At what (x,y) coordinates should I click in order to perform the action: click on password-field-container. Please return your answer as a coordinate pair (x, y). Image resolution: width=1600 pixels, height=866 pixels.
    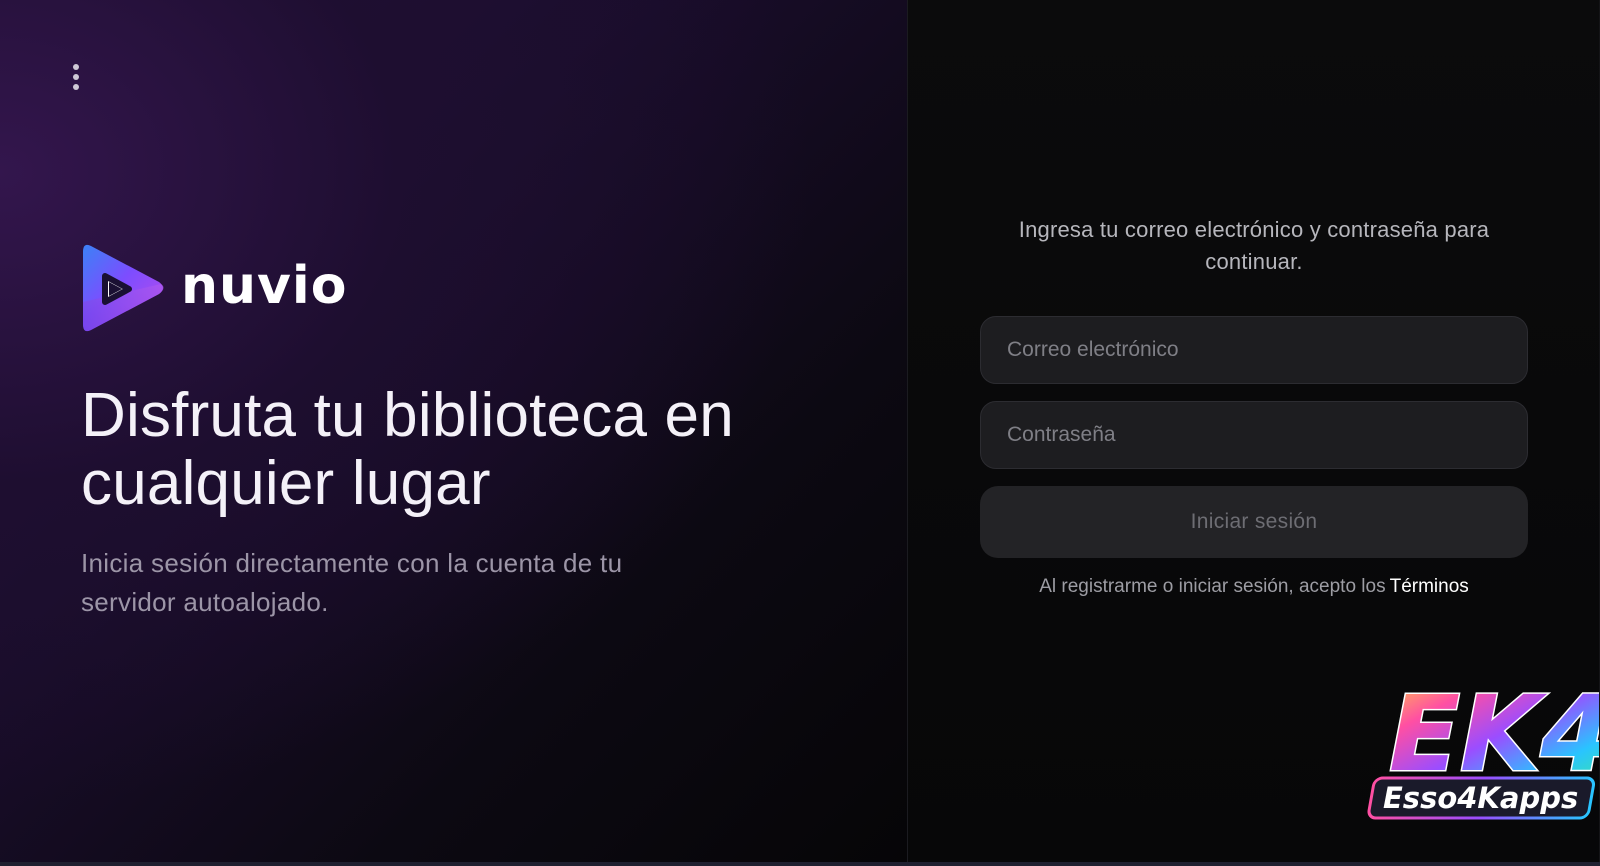
    Looking at the image, I should click on (1254, 435).